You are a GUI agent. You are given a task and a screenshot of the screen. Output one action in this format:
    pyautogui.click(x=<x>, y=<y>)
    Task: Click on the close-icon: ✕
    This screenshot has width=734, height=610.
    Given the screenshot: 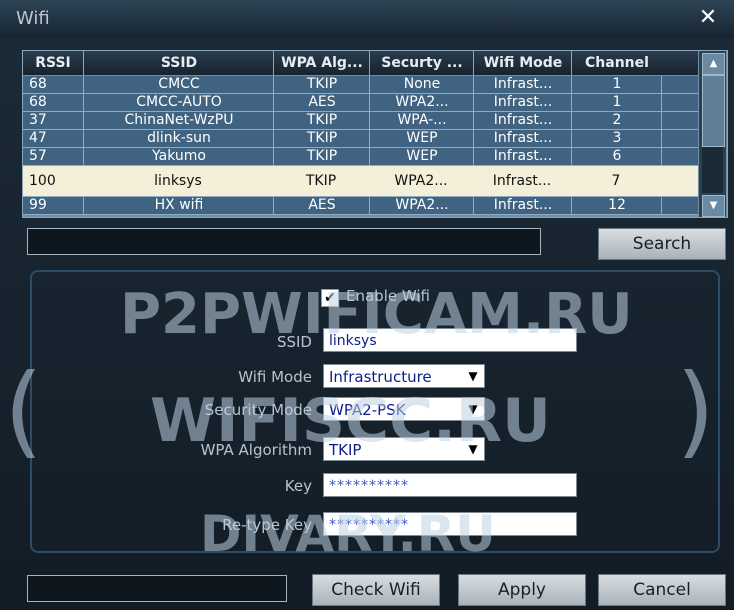 What is the action you would take?
    pyautogui.click(x=708, y=18)
    